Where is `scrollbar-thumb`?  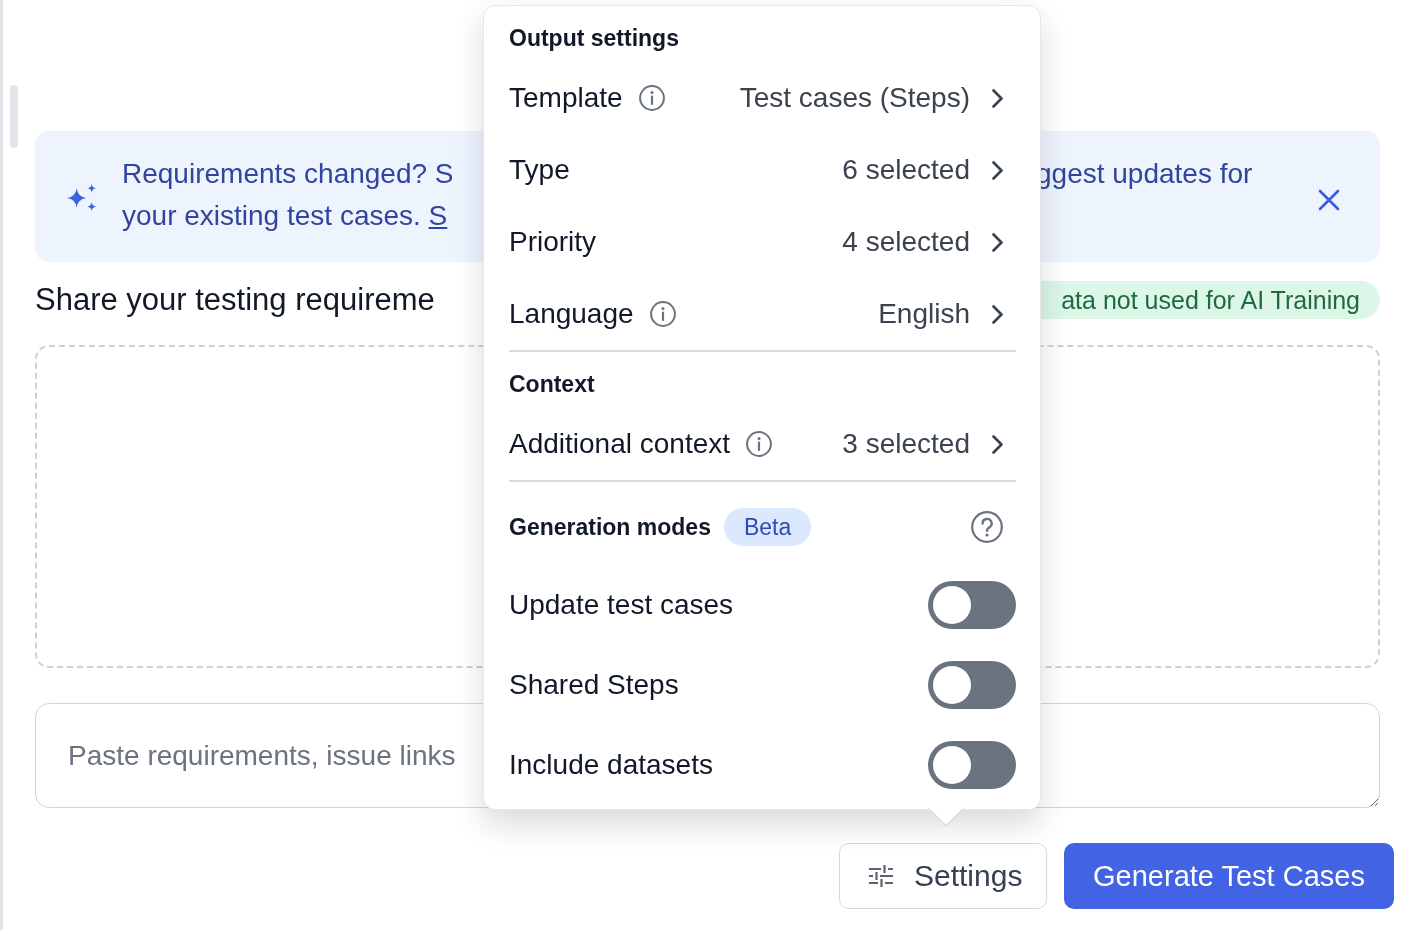
scrollbar-thumb is located at coordinates (14, 116).